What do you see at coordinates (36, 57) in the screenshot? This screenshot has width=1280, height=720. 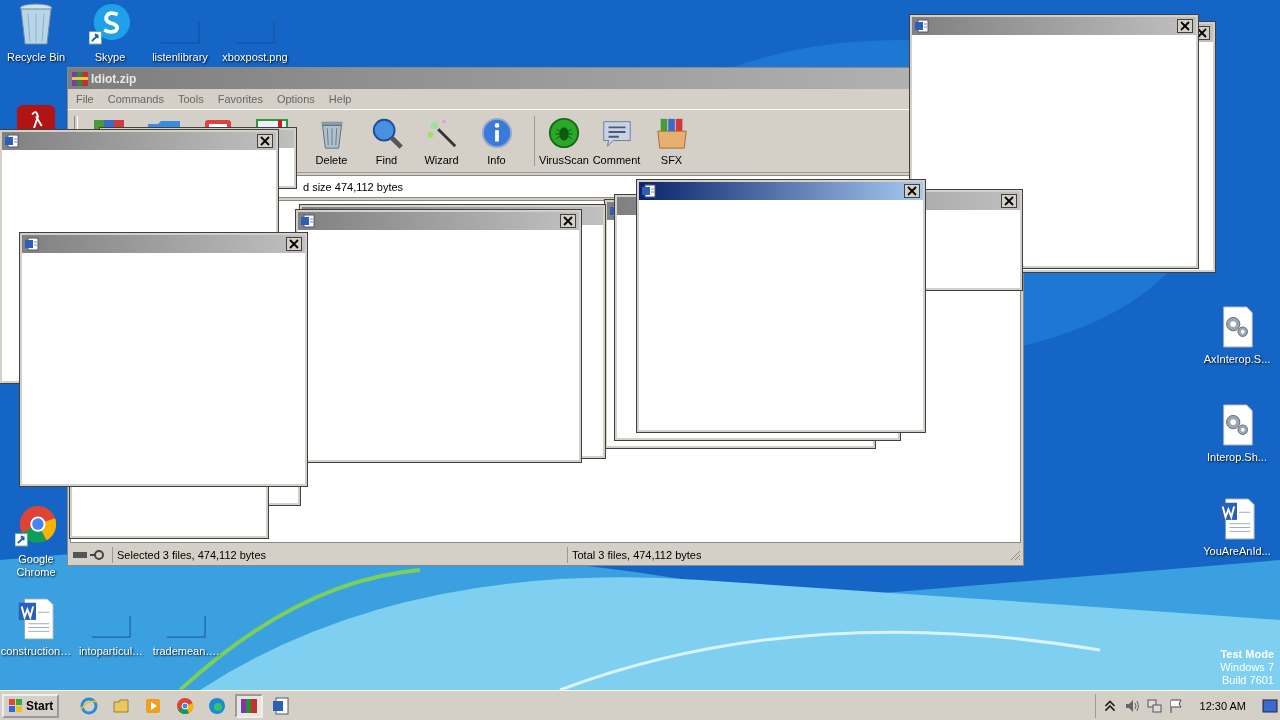 I see `icon-label: Recycle Bin` at bounding box center [36, 57].